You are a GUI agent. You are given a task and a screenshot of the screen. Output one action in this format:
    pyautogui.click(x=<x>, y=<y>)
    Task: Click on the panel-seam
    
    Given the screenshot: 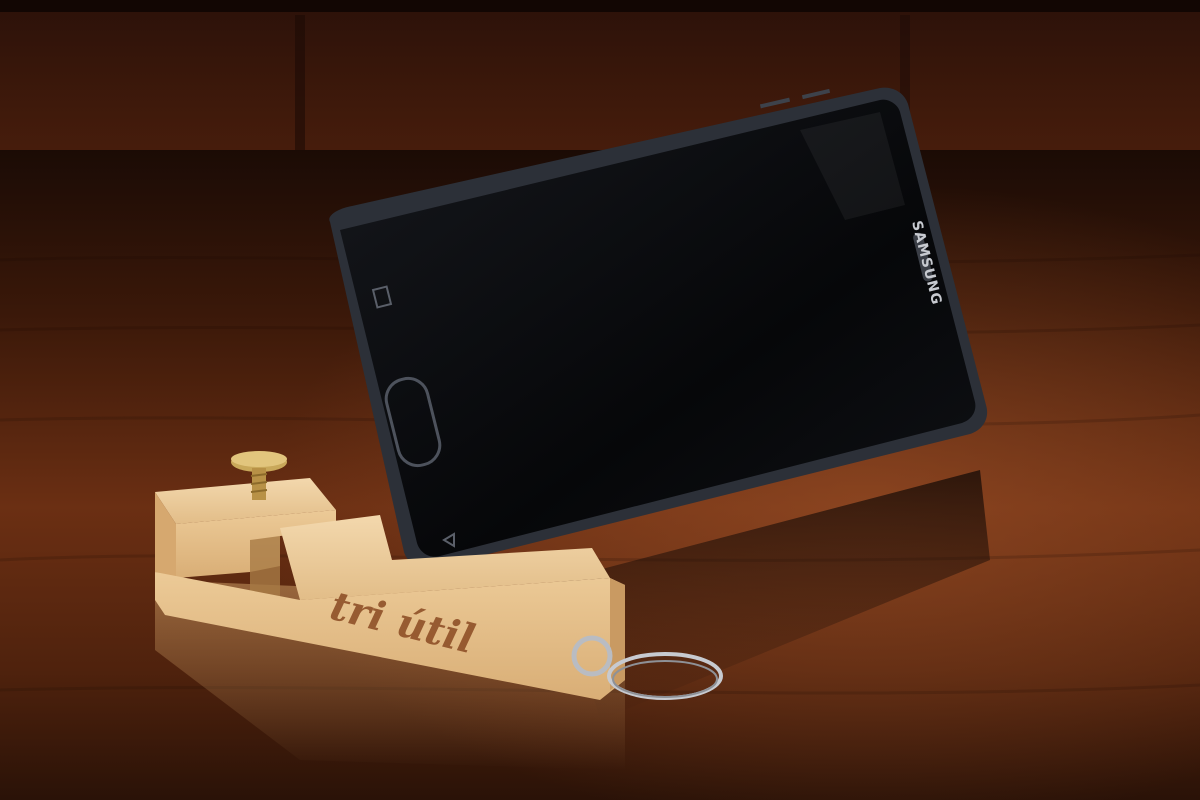 What is the action you would take?
    pyautogui.click(x=300, y=90)
    